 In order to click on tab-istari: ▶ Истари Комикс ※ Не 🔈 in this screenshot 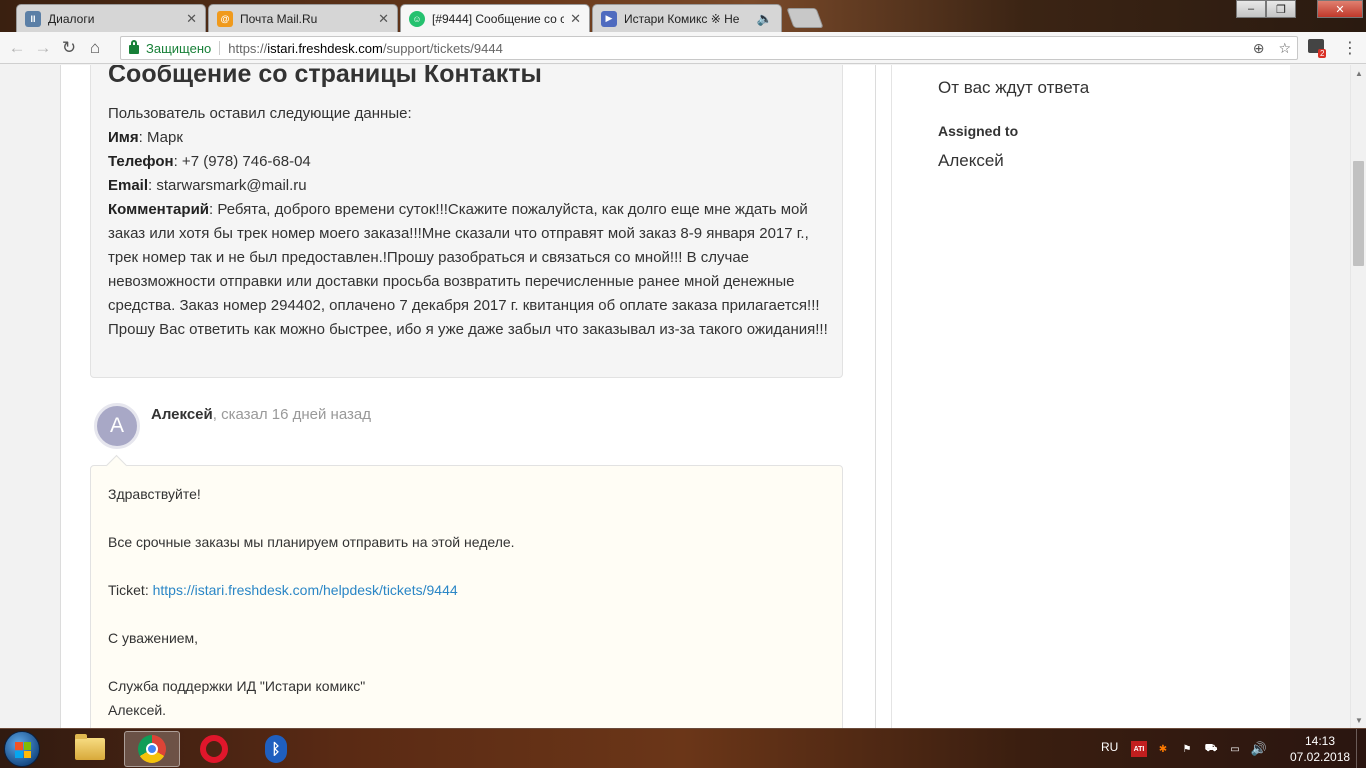, I will do `click(687, 18)`.